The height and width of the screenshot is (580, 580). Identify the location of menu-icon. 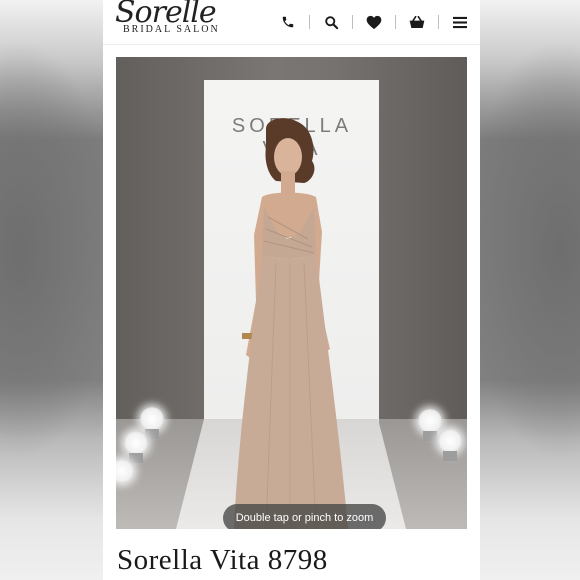
(460, 22).